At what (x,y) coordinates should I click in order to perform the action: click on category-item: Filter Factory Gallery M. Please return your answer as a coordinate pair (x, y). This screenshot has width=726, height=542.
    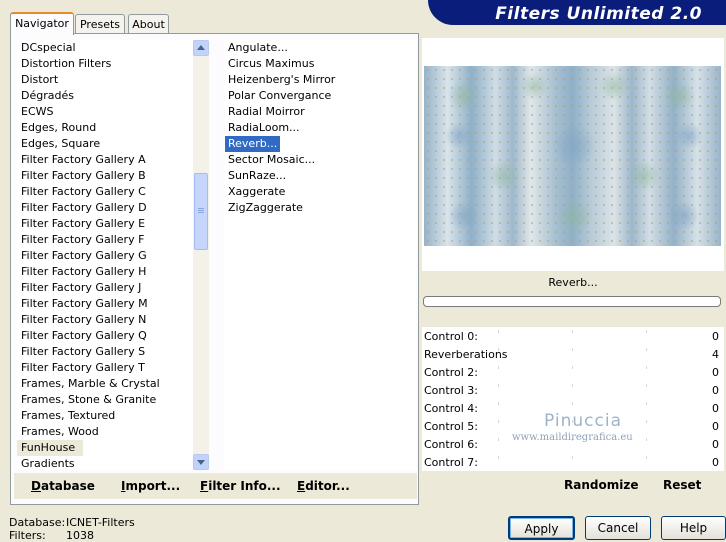
    Looking at the image, I should click on (105, 304).